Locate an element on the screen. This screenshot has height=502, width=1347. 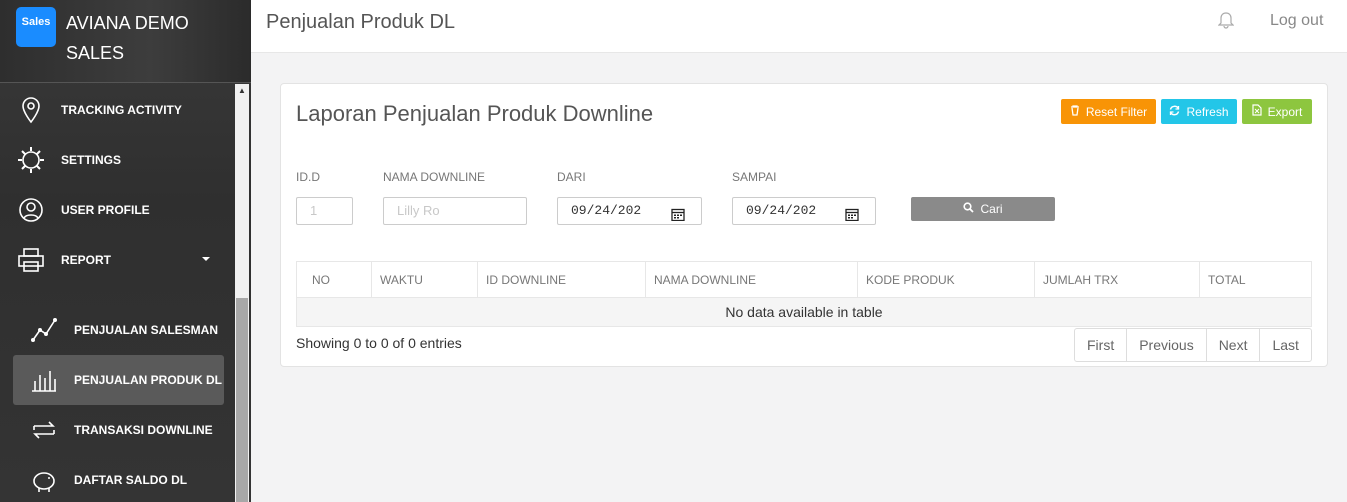
scroll-up-arrow-icon: ▲ is located at coordinates (242, 91).